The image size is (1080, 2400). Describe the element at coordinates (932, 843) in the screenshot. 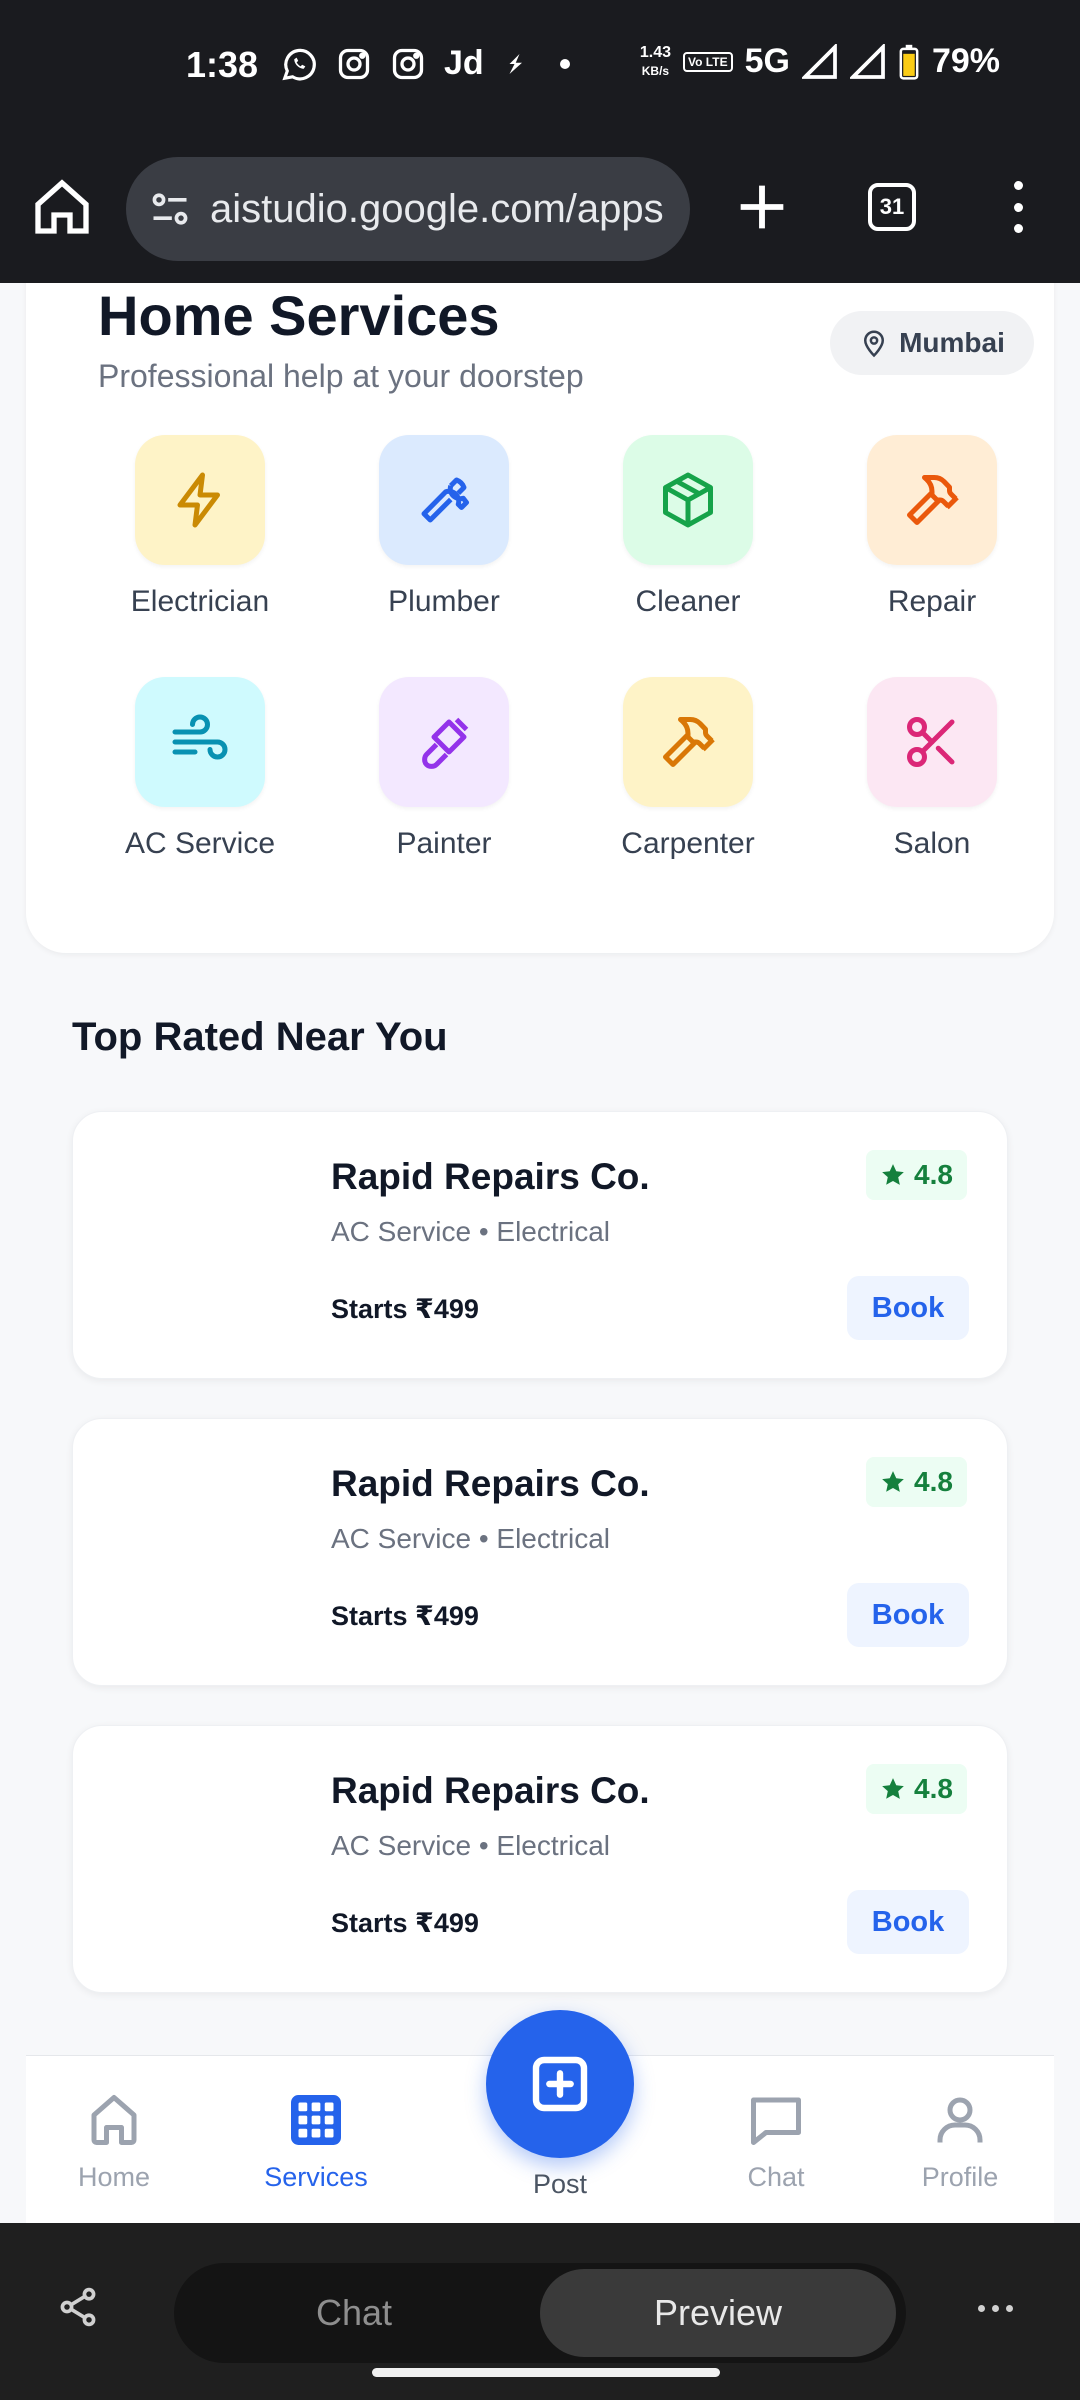

I see `category-label: Salon` at that location.